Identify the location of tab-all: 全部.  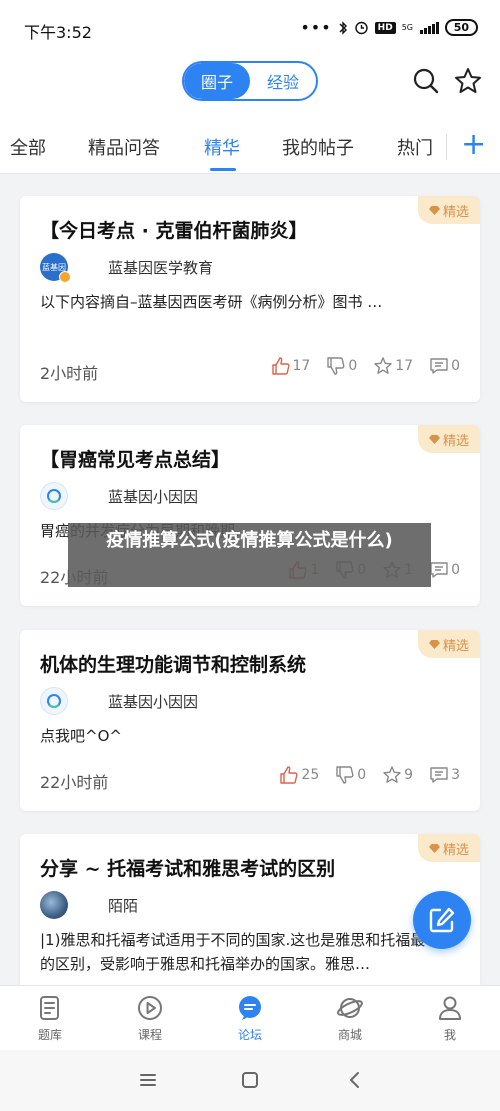
(28, 147).